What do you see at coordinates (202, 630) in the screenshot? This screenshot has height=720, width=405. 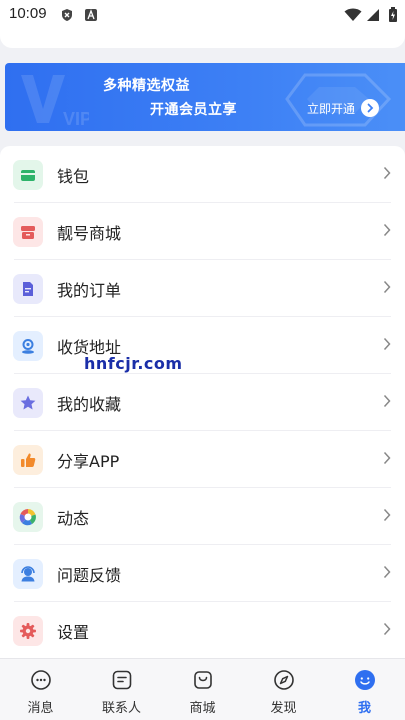 I see `menu-item-settings: 设置` at bounding box center [202, 630].